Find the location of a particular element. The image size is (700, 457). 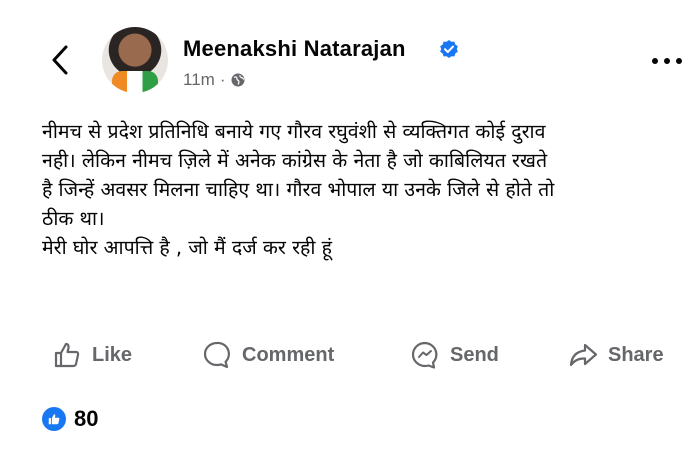

comment-label: Comment is located at coordinates (288, 354).